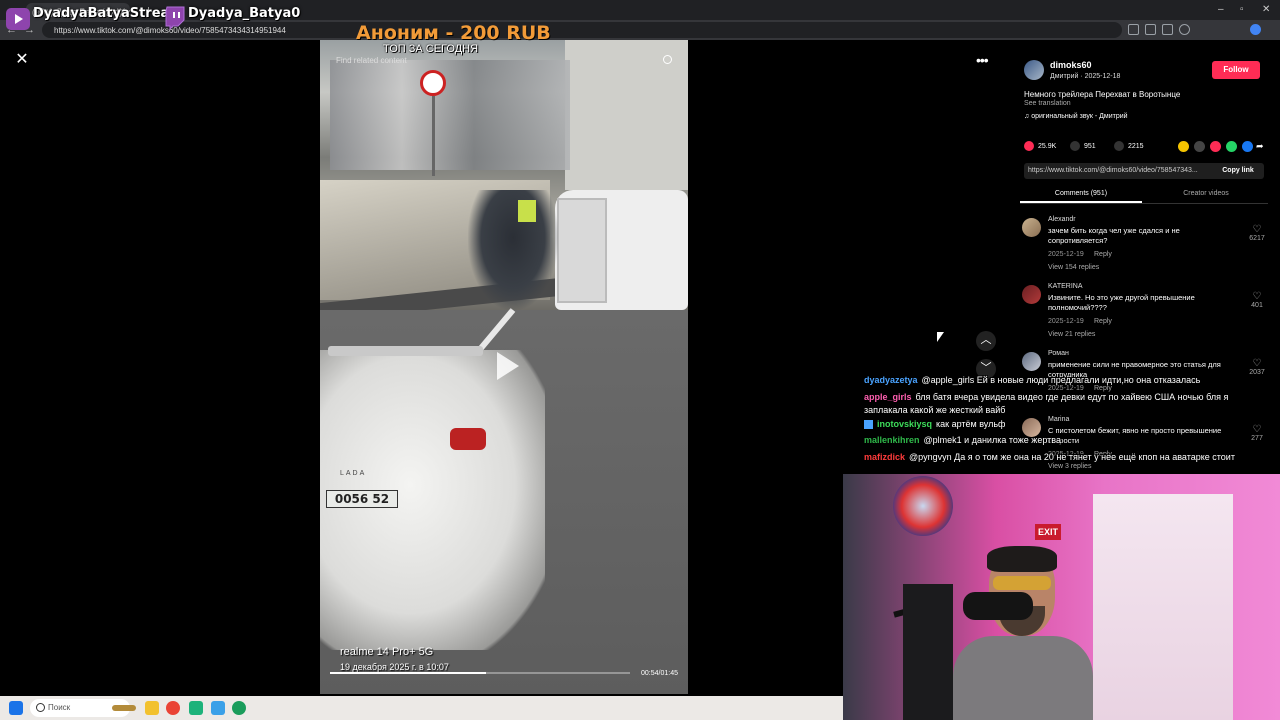  I want to click on comment-like: ♡ 277, so click(1257, 433).